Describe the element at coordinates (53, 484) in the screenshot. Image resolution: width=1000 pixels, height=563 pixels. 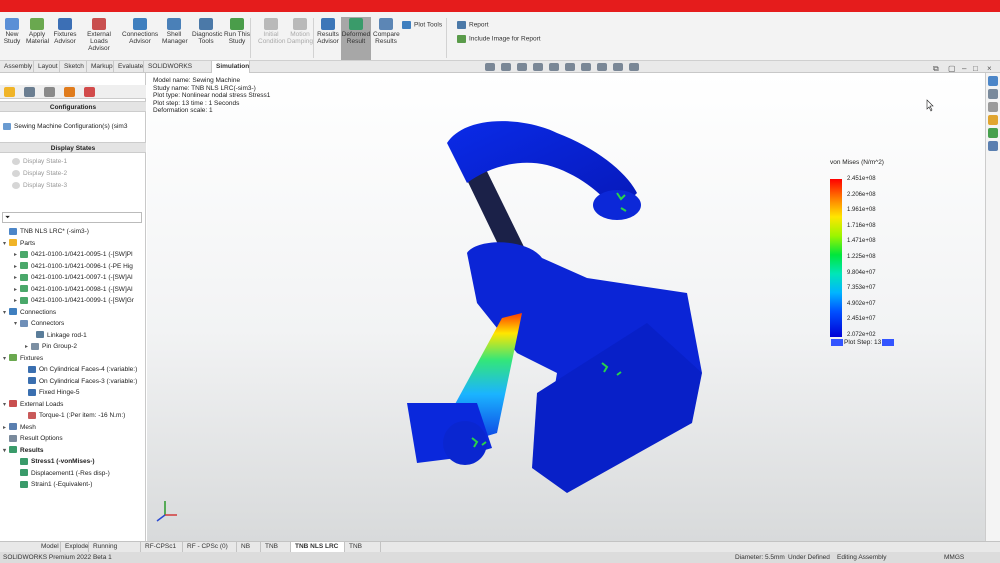
I see `tree-result-item: Strain1 (-Equivalent-)` at that location.